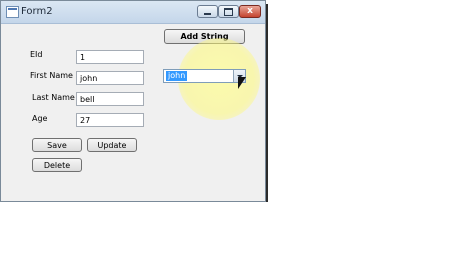  What do you see at coordinates (110, 57) in the screenshot?
I see `eid-field: 1` at bounding box center [110, 57].